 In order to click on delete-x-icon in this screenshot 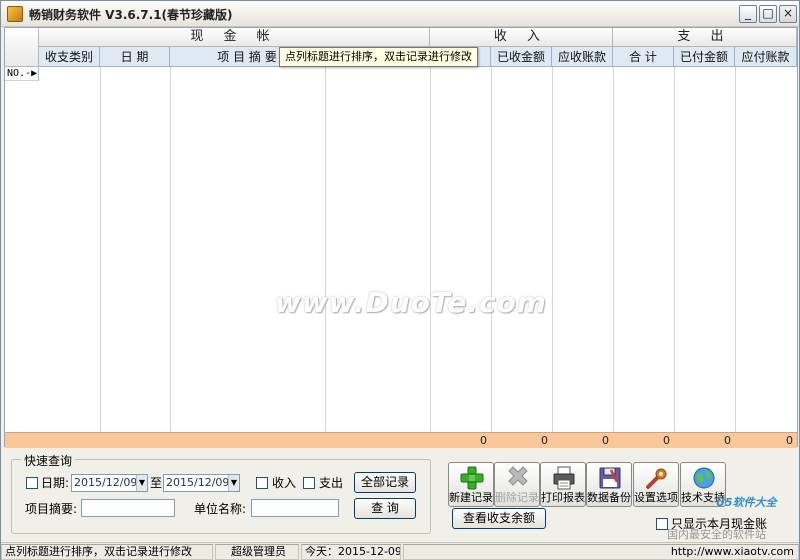, I will do `click(518, 476)`.